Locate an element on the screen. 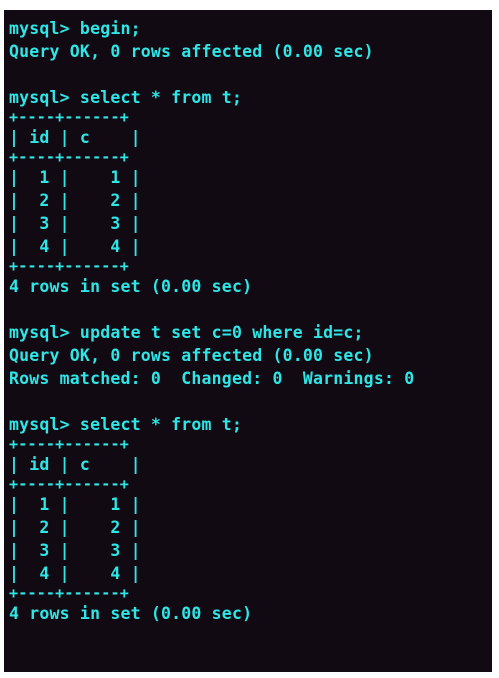  rows-matched-output: Rows matched: 0 Changed: 0 Warnings: 0 is located at coordinates (212, 378).